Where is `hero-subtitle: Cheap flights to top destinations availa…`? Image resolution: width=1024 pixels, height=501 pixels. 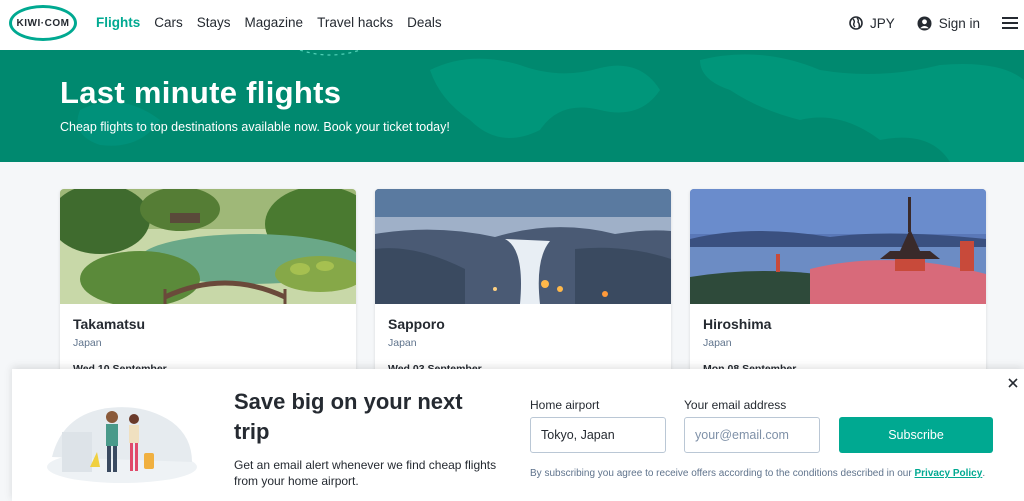 hero-subtitle: Cheap flights to top destinations availa… is located at coordinates (255, 127).